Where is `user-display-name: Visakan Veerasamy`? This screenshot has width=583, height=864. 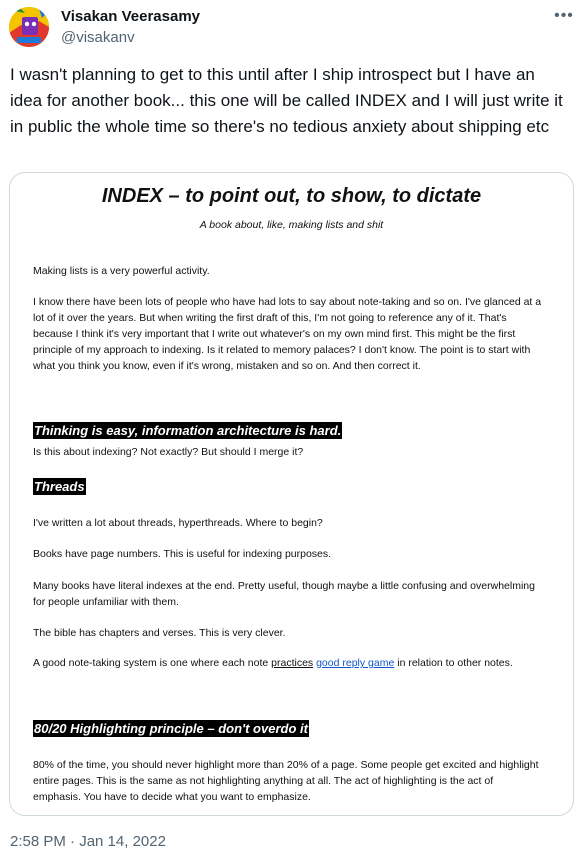 user-display-name: Visakan Veerasamy is located at coordinates (130, 16).